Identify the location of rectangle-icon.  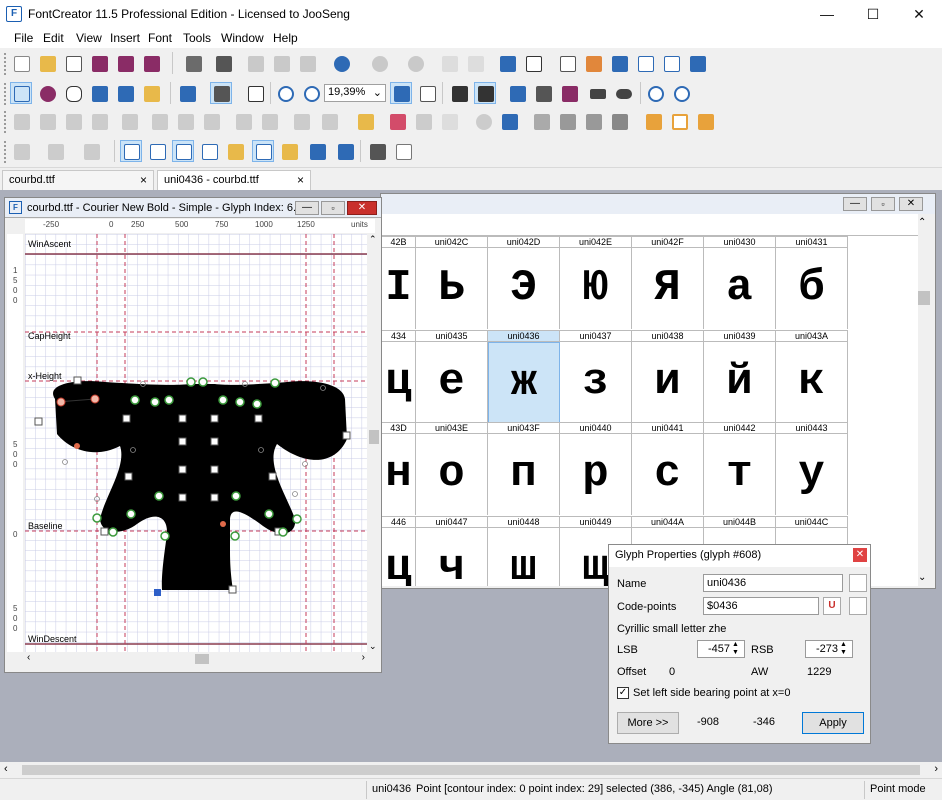
(597, 93).